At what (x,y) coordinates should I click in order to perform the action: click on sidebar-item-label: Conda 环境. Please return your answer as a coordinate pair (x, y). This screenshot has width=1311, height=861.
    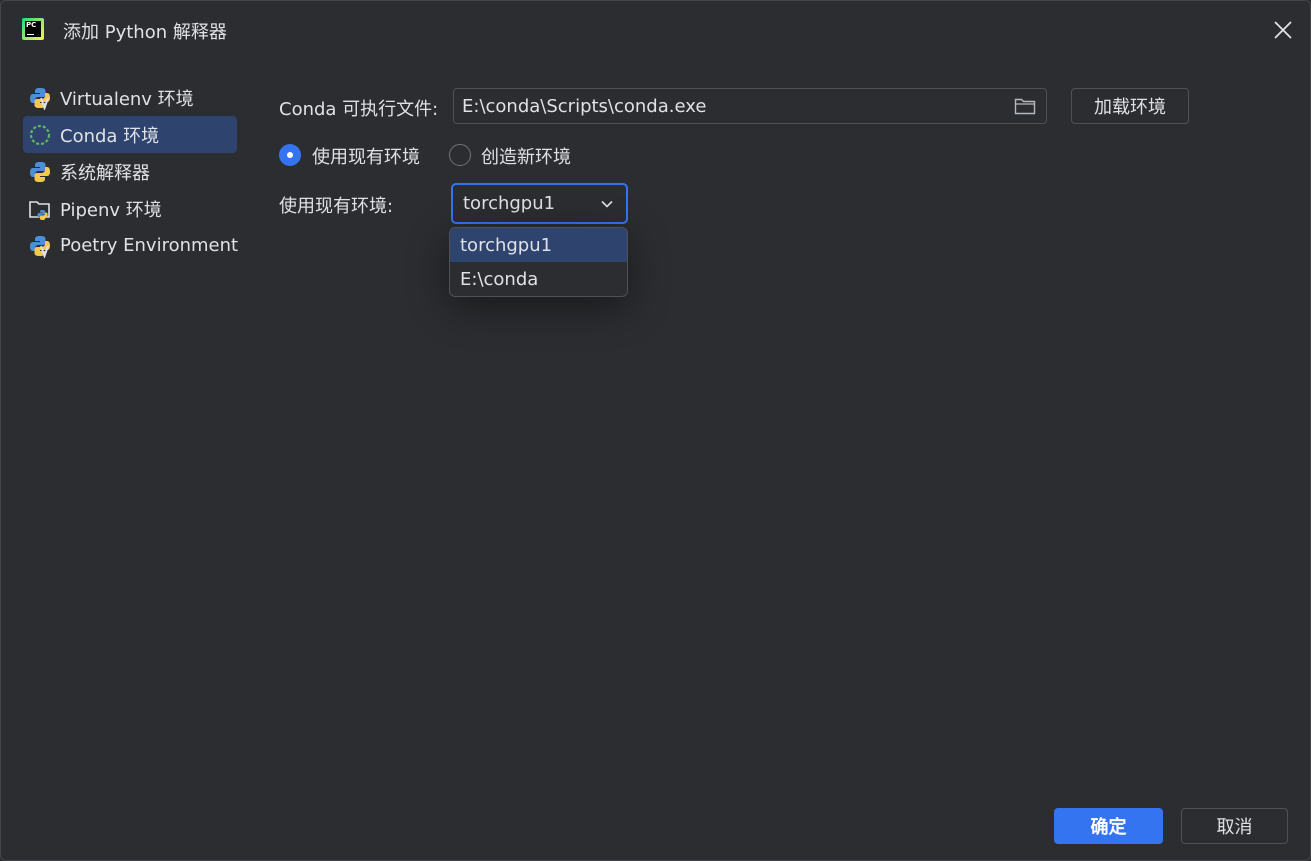
    Looking at the image, I should click on (110, 136).